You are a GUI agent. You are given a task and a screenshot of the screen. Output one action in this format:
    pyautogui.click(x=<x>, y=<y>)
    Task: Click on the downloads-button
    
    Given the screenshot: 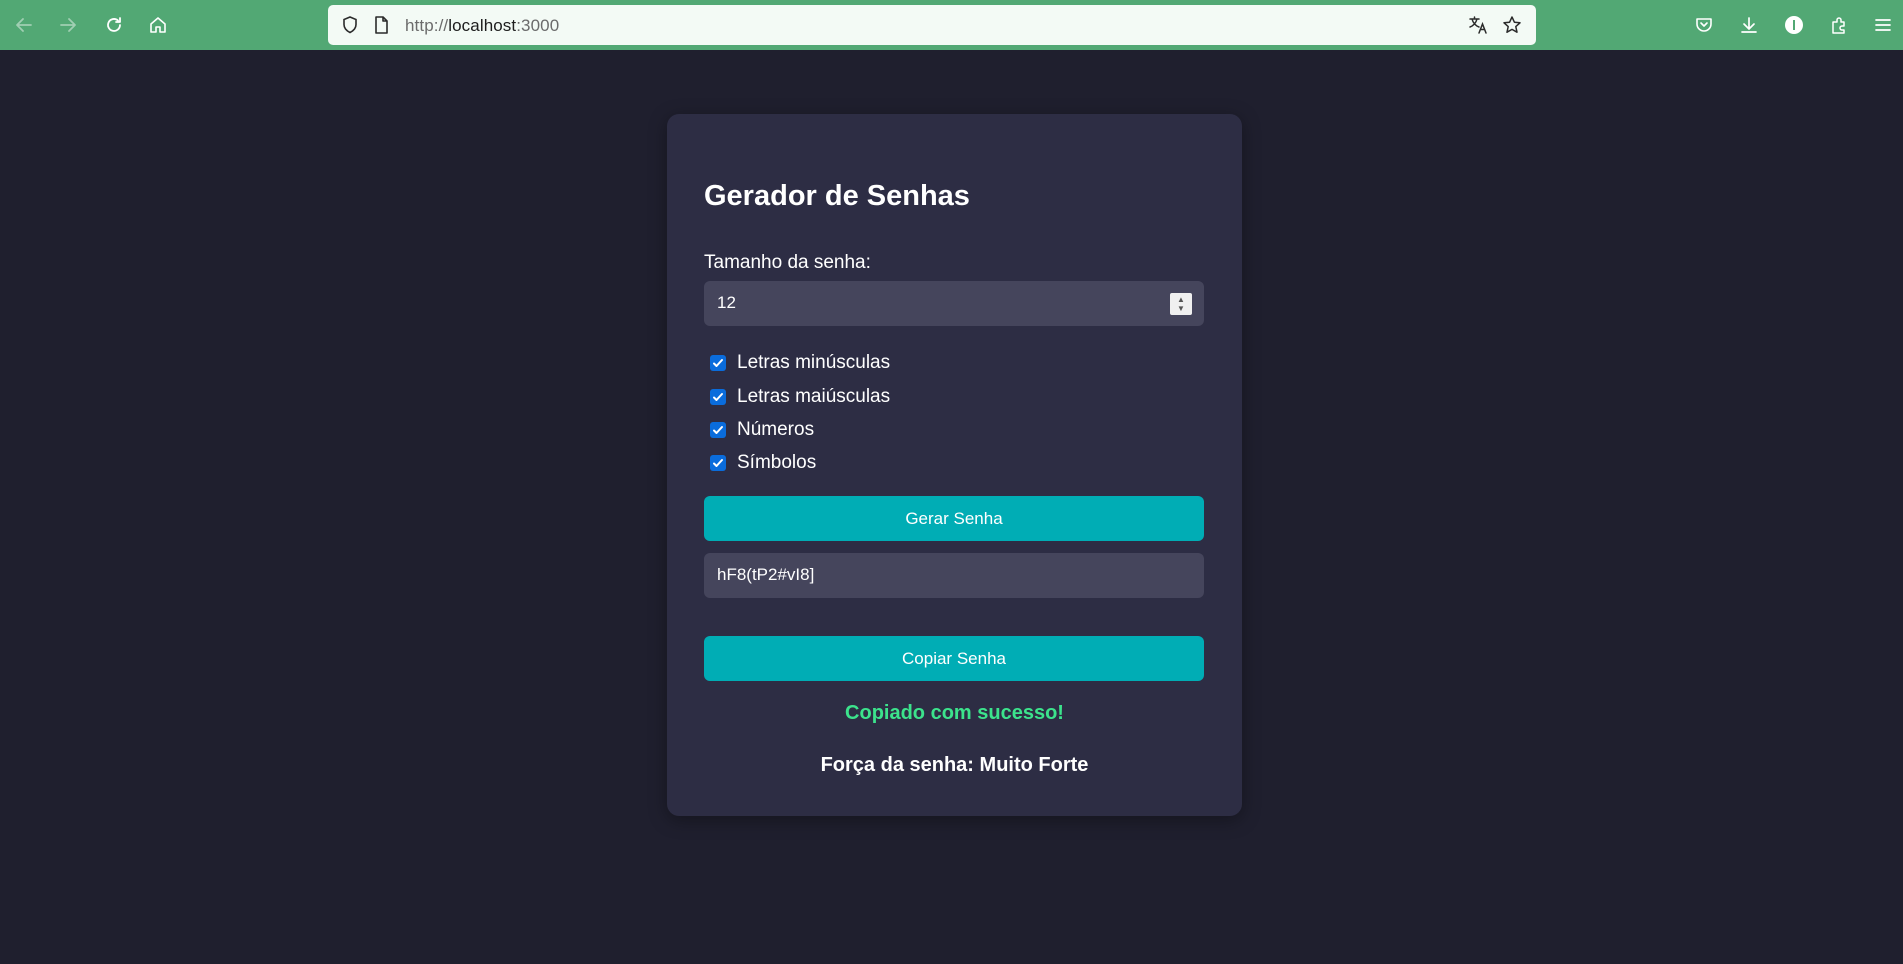 What is the action you would take?
    pyautogui.click(x=1749, y=25)
    